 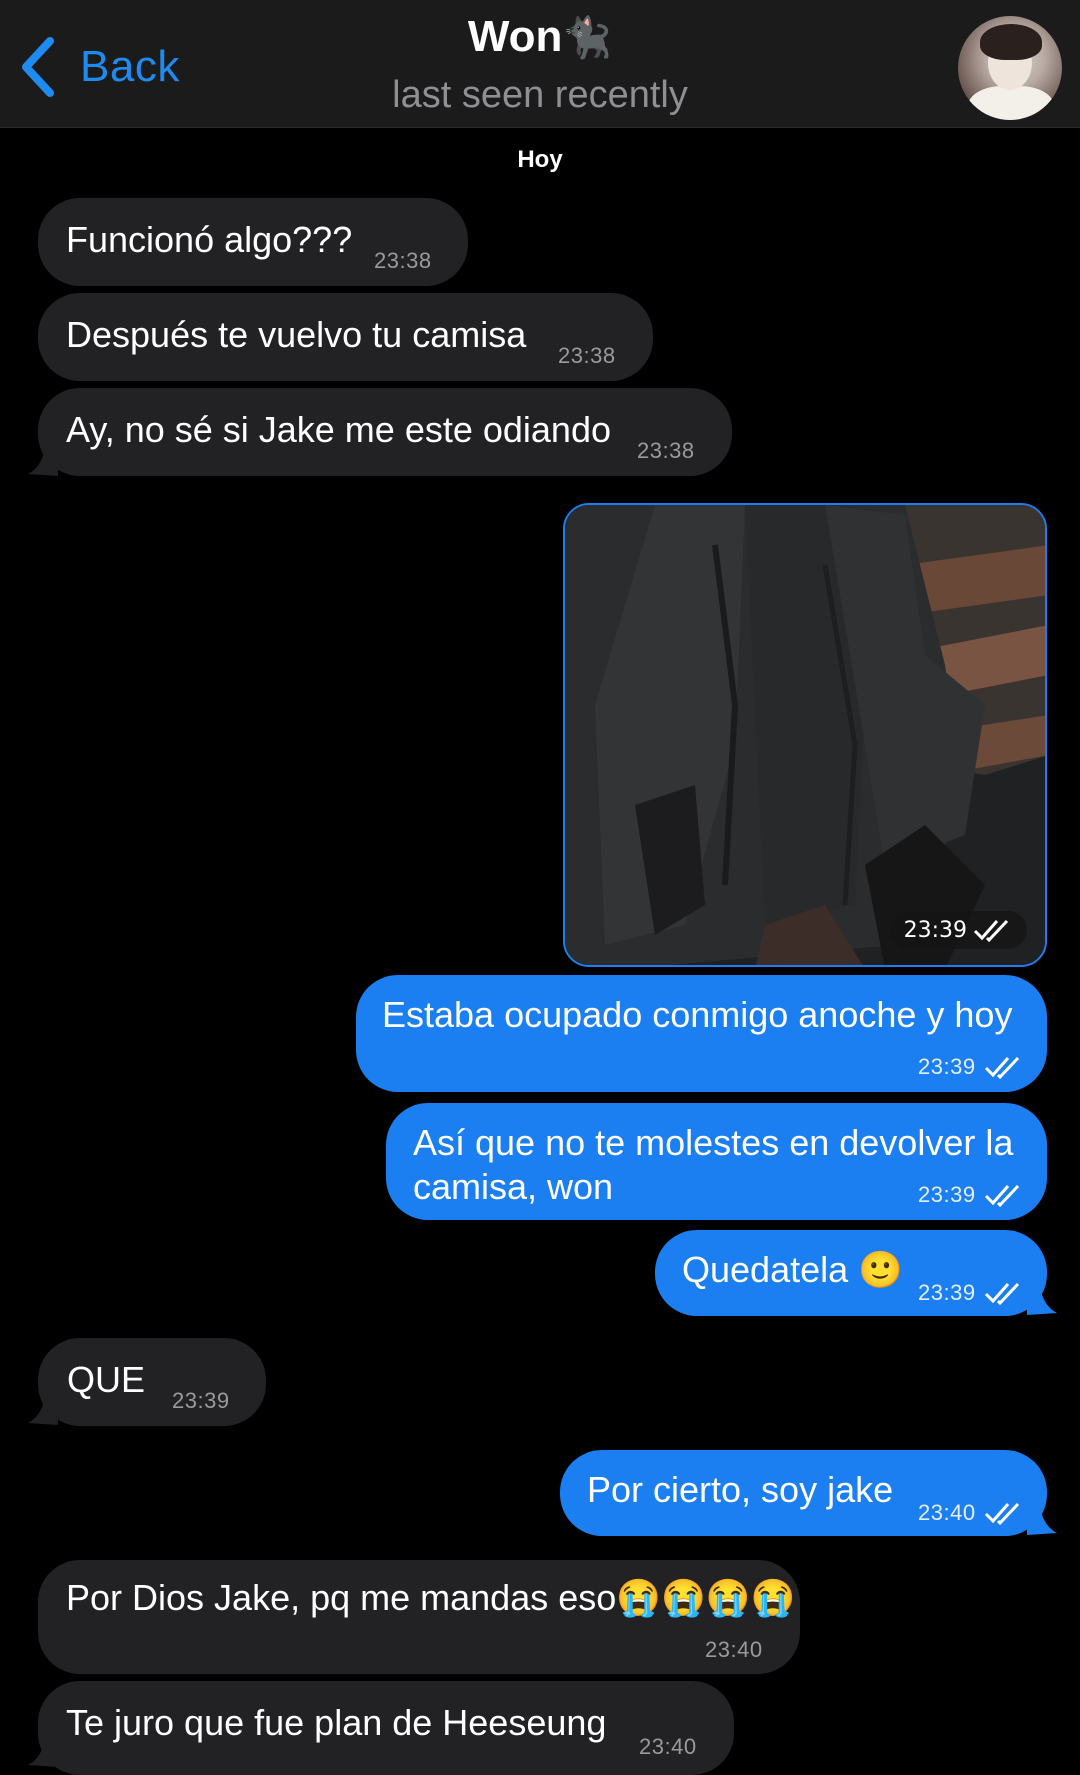 I want to click on contact-name: Won🐈‍⬛, so click(x=540, y=37).